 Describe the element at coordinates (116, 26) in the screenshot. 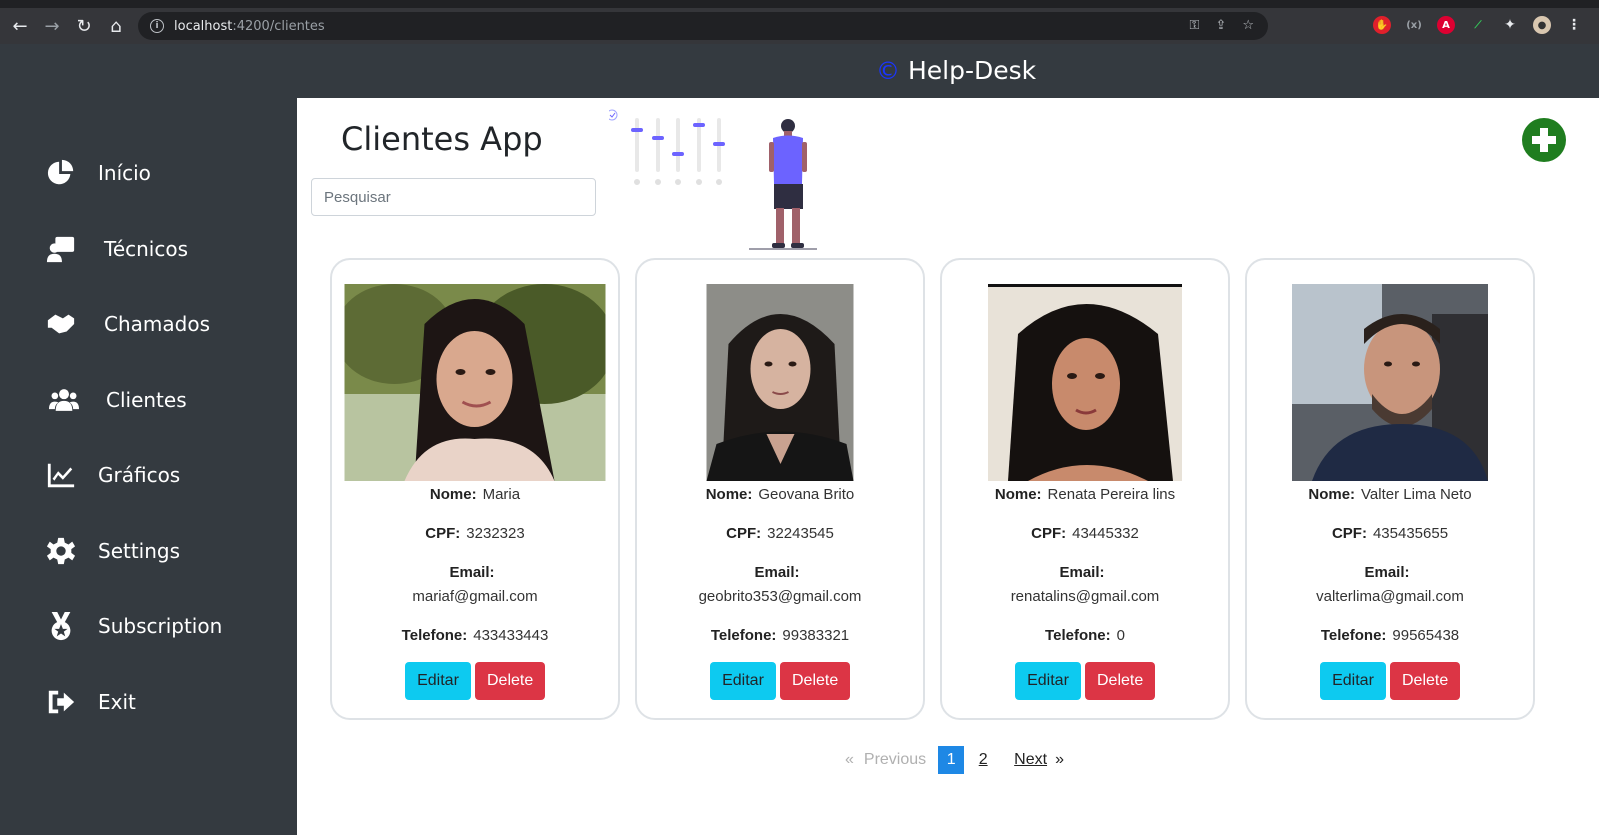

I see `home-icon: ⌂` at that location.